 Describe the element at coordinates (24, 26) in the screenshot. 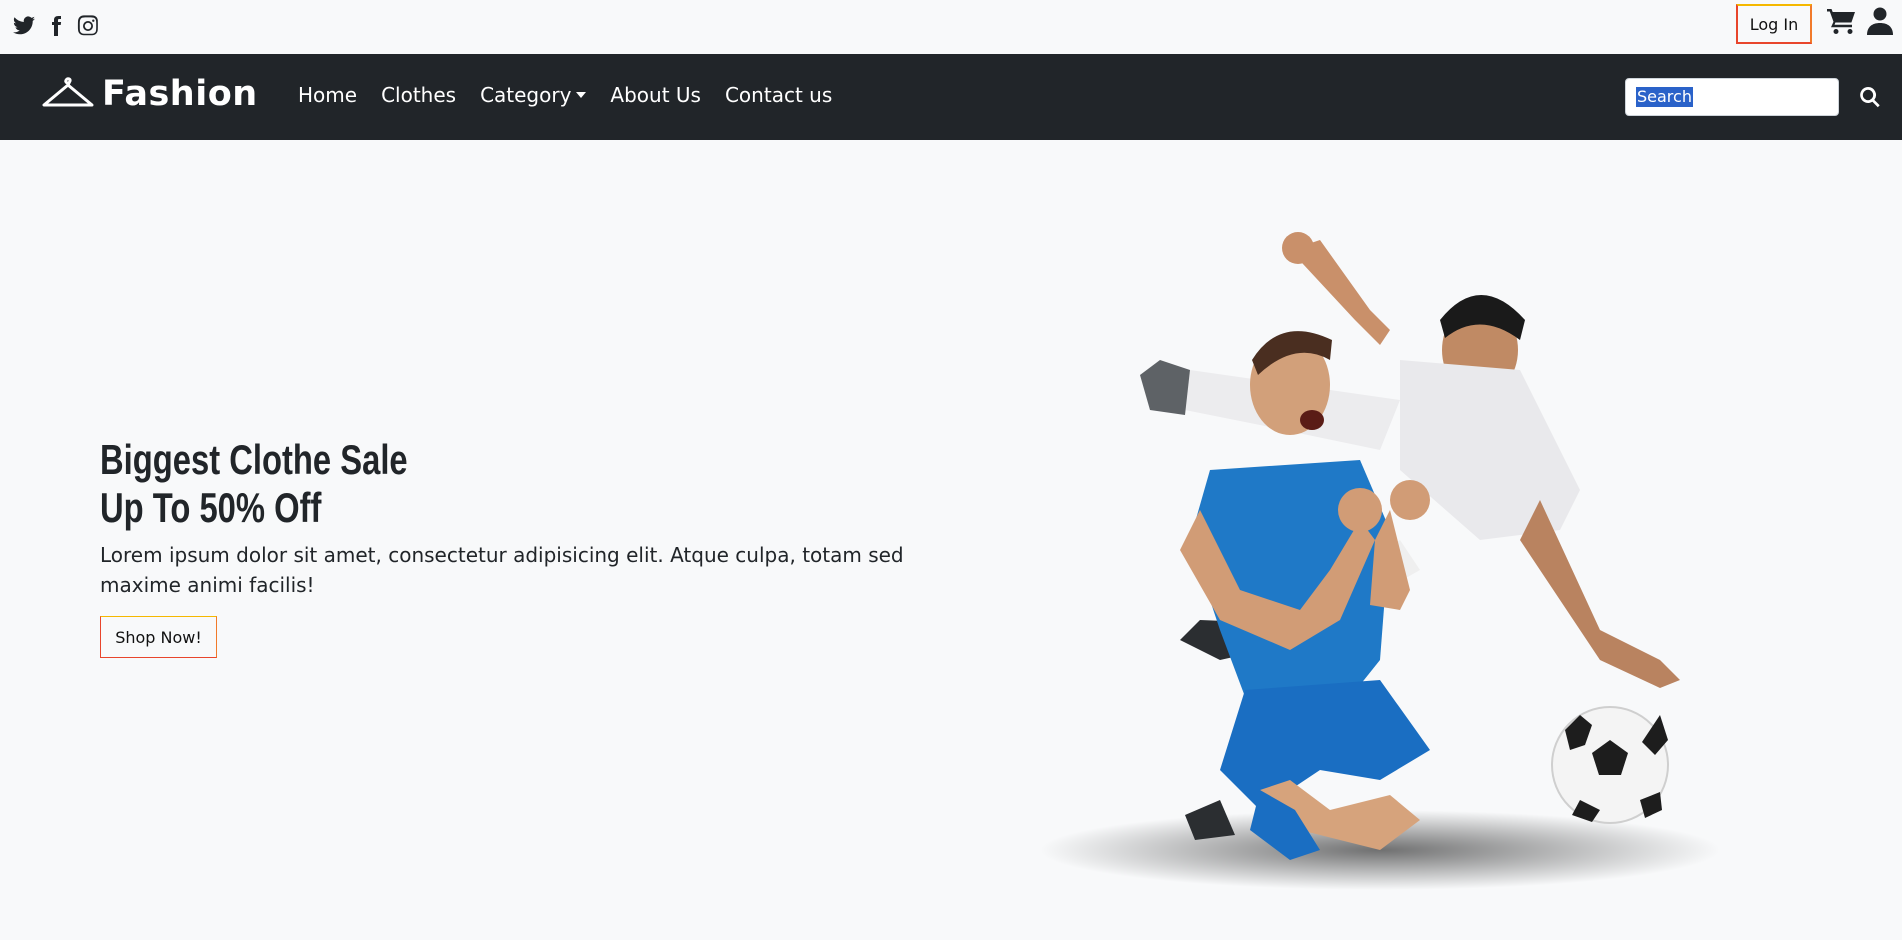

I see `twitter-icon` at that location.